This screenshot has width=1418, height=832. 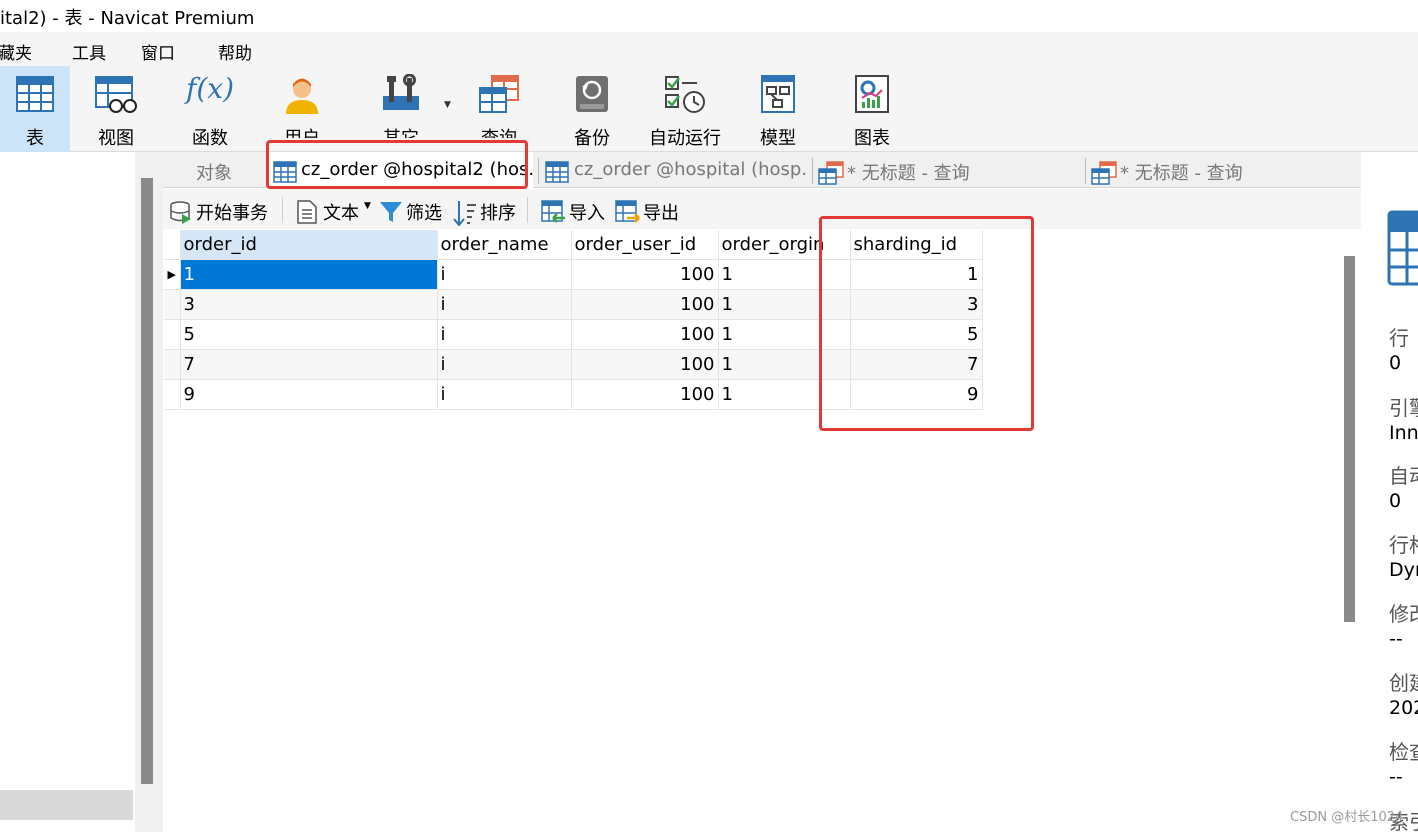 I want to click on title-bar: ital2) - 表 - Navicat Premium, so click(x=709, y=16).